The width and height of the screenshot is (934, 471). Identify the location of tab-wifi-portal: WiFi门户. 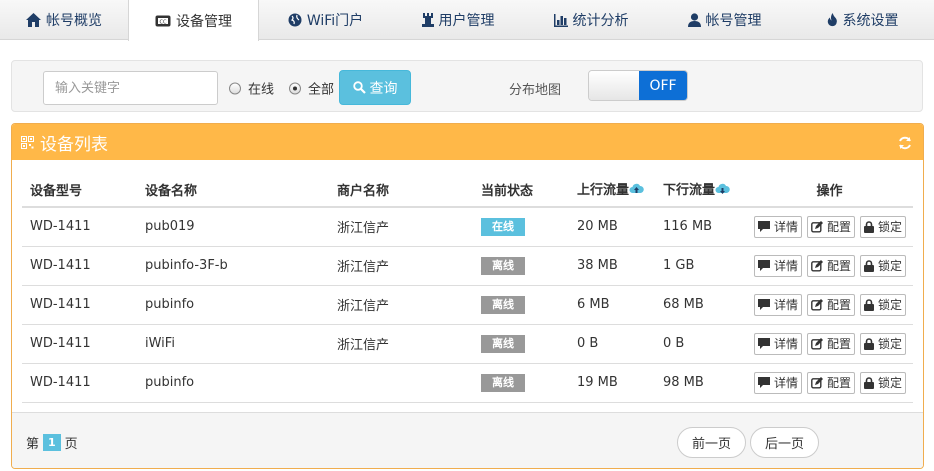
(325, 20).